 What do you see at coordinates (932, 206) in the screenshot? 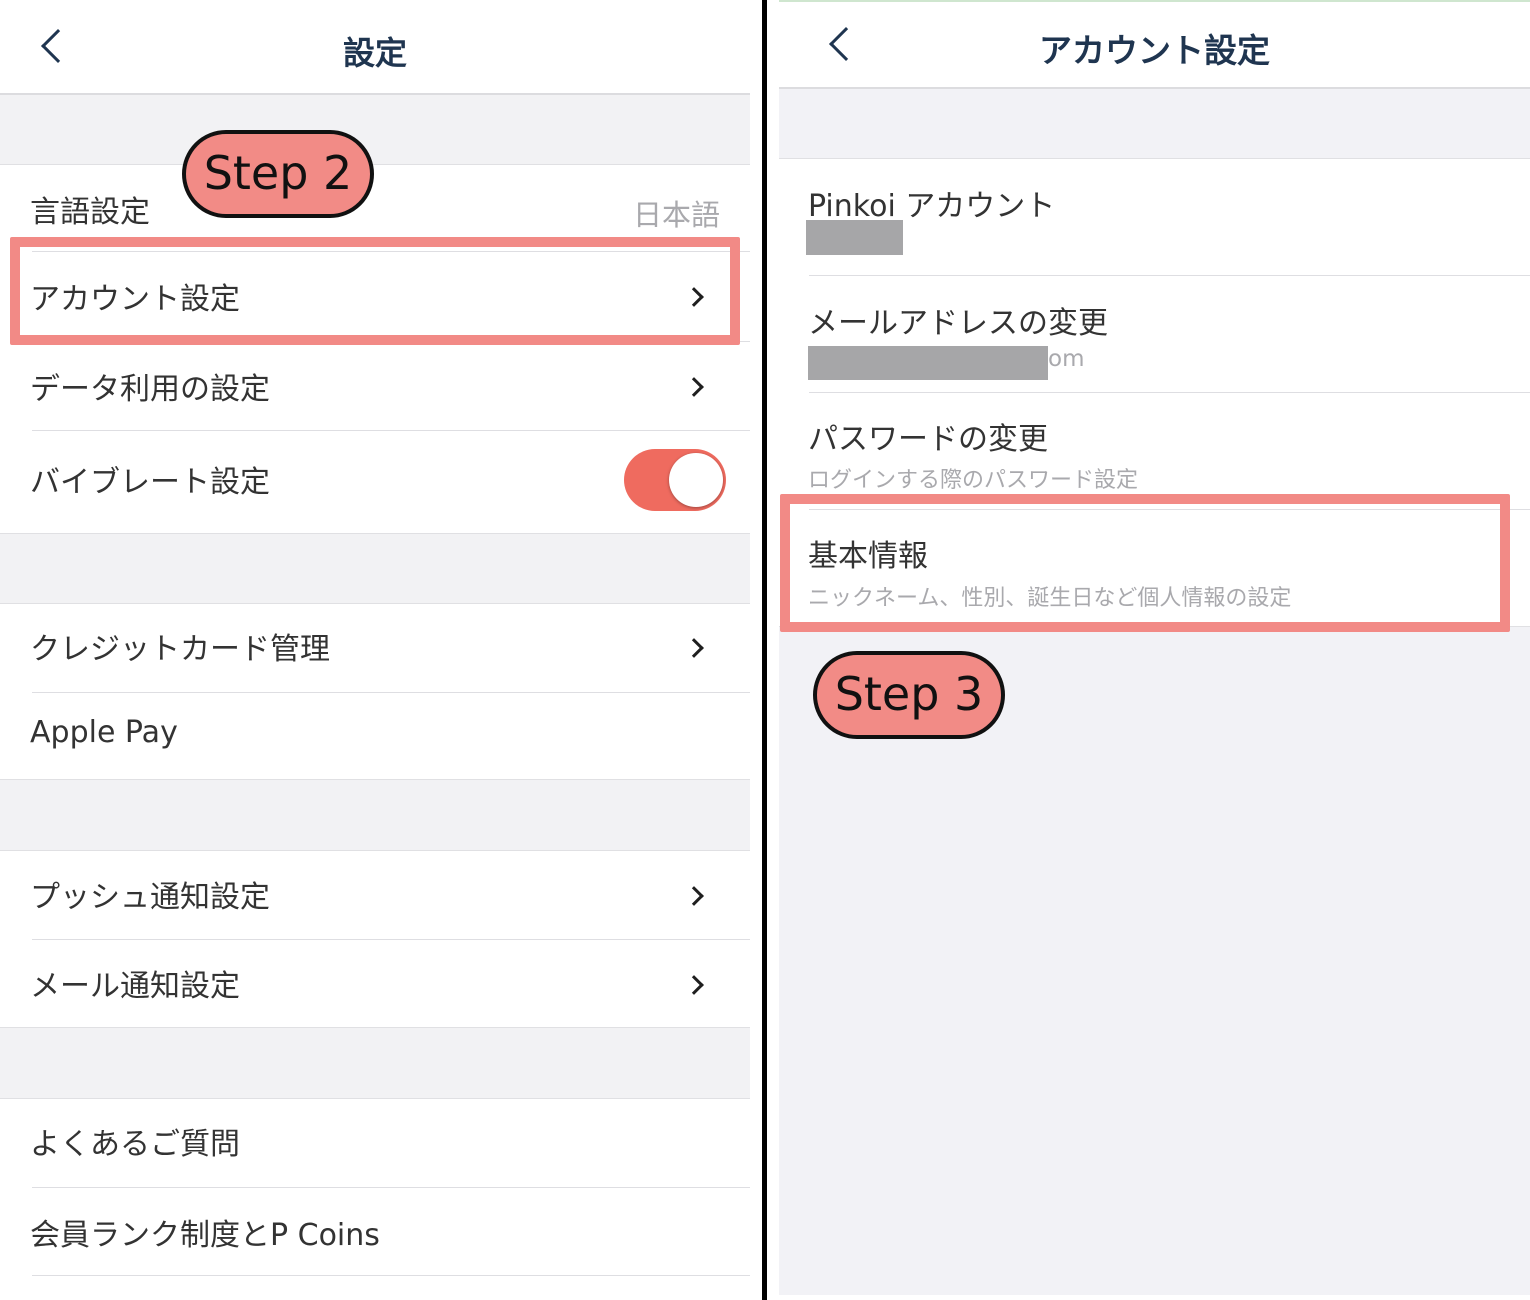
I see `pinkoi-account-label: Pinkoi アカウント` at bounding box center [932, 206].